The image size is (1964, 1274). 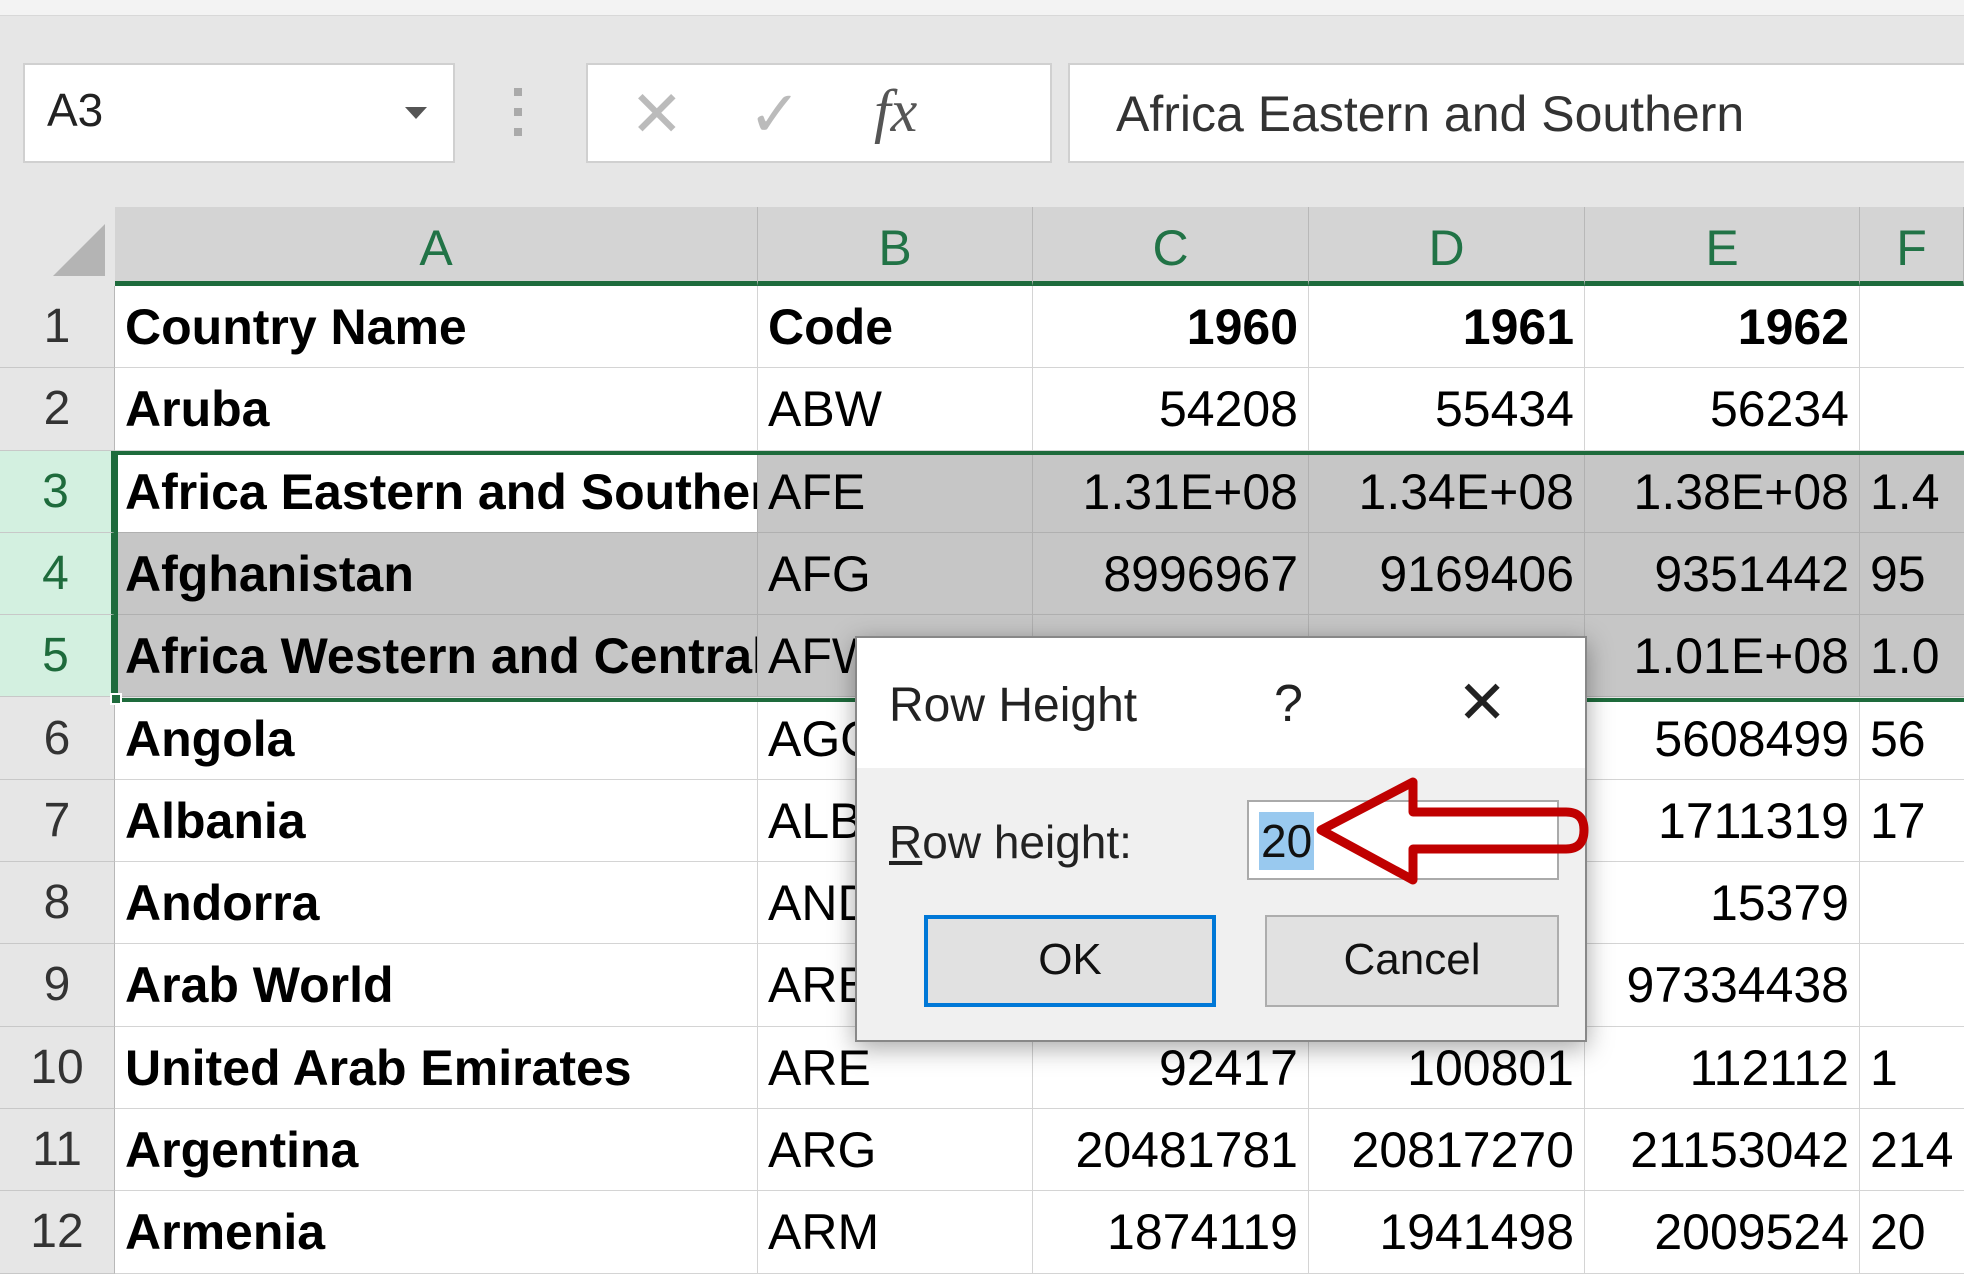 I want to click on cell-E2: 56234, so click(x=1722, y=409).